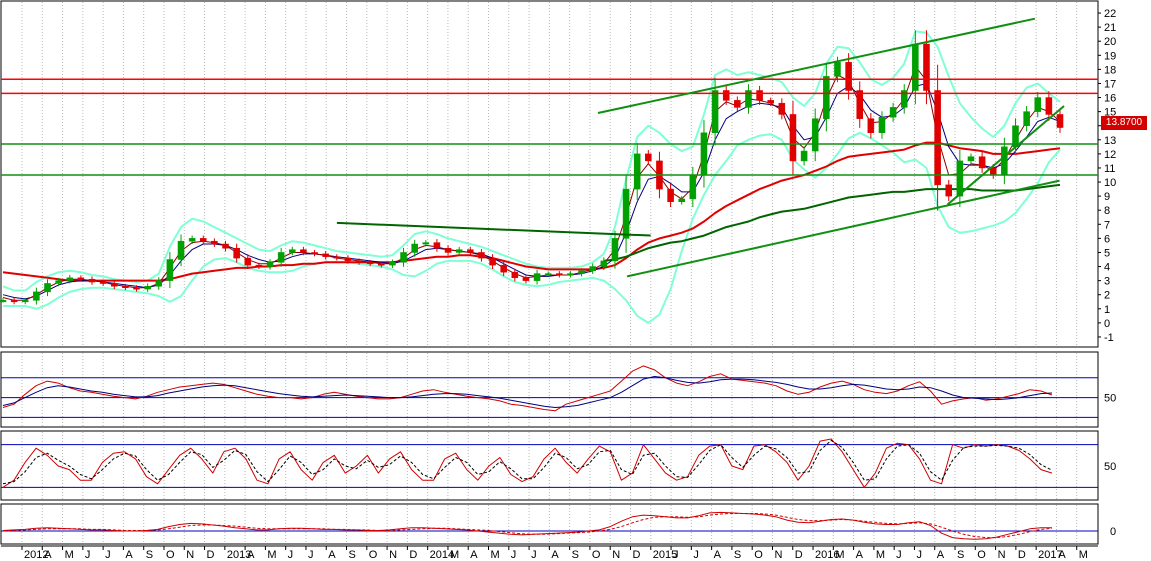 This screenshot has width=1151, height=561. Describe the element at coordinates (1107, 239) in the screenshot. I see `y-tick-label: 6` at that location.